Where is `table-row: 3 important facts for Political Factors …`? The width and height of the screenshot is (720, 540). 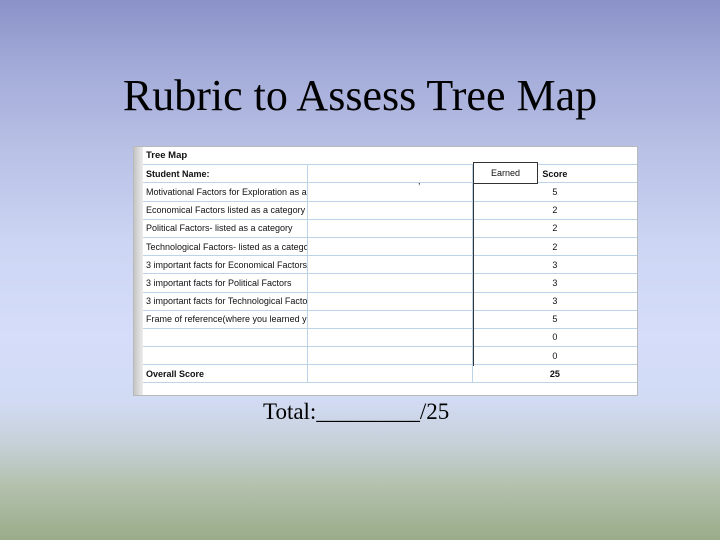
table-row: 3 important facts for Political Factors … is located at coordinates (390, 283).